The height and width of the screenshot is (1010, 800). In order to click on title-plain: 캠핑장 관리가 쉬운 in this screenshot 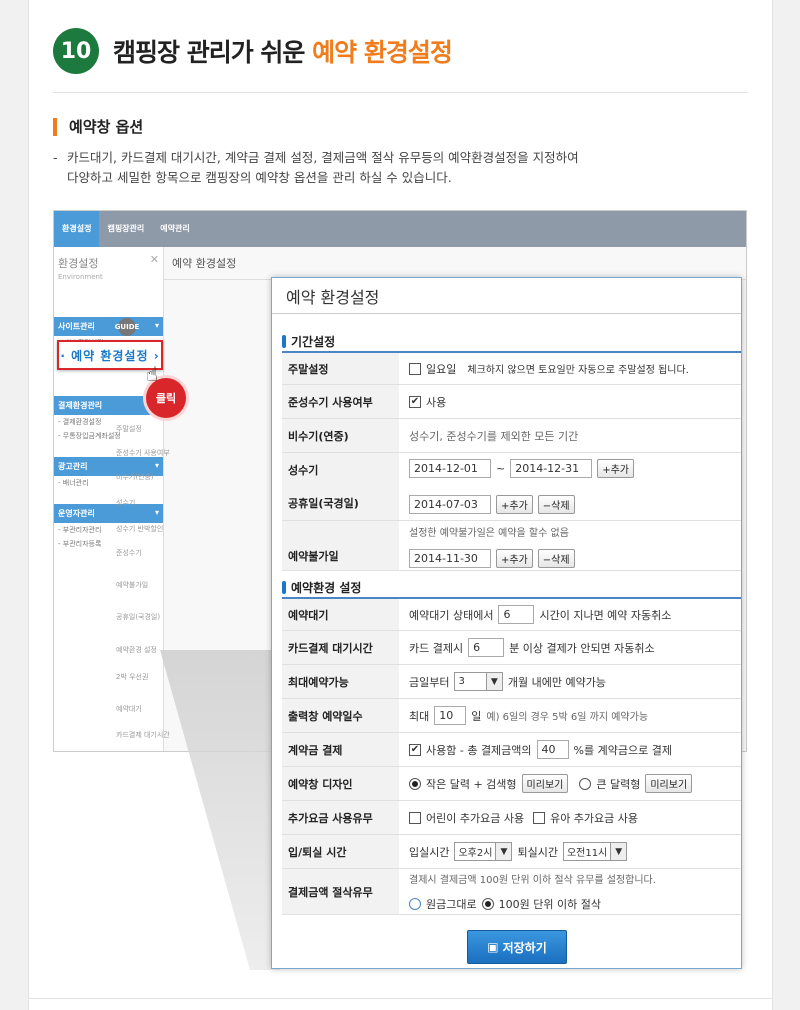, I will do `click(213, 52)`.